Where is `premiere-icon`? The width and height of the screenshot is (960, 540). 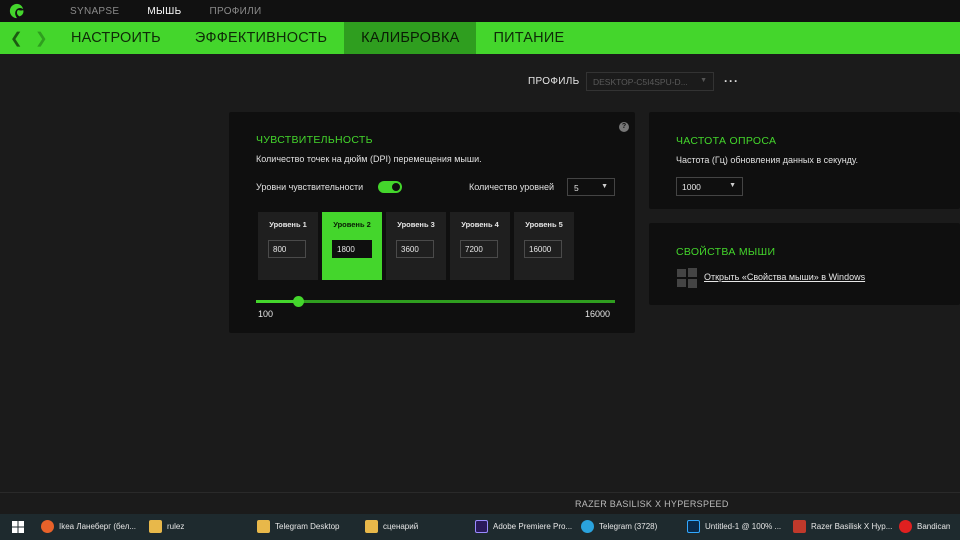
premiere-icon is located at coordinates (481, 526).